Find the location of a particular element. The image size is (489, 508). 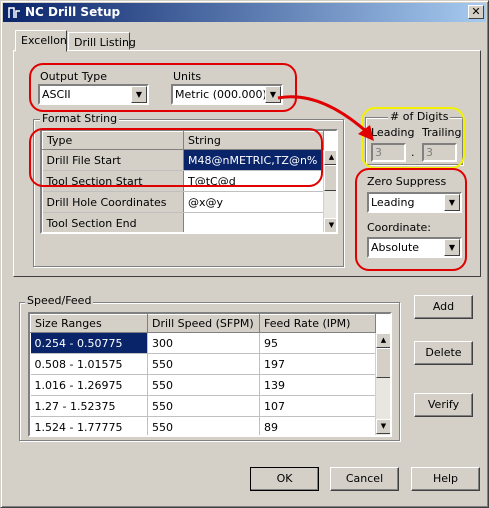

title-bar: NC Drill Setup ✕ is located at coordinates (244, 12).